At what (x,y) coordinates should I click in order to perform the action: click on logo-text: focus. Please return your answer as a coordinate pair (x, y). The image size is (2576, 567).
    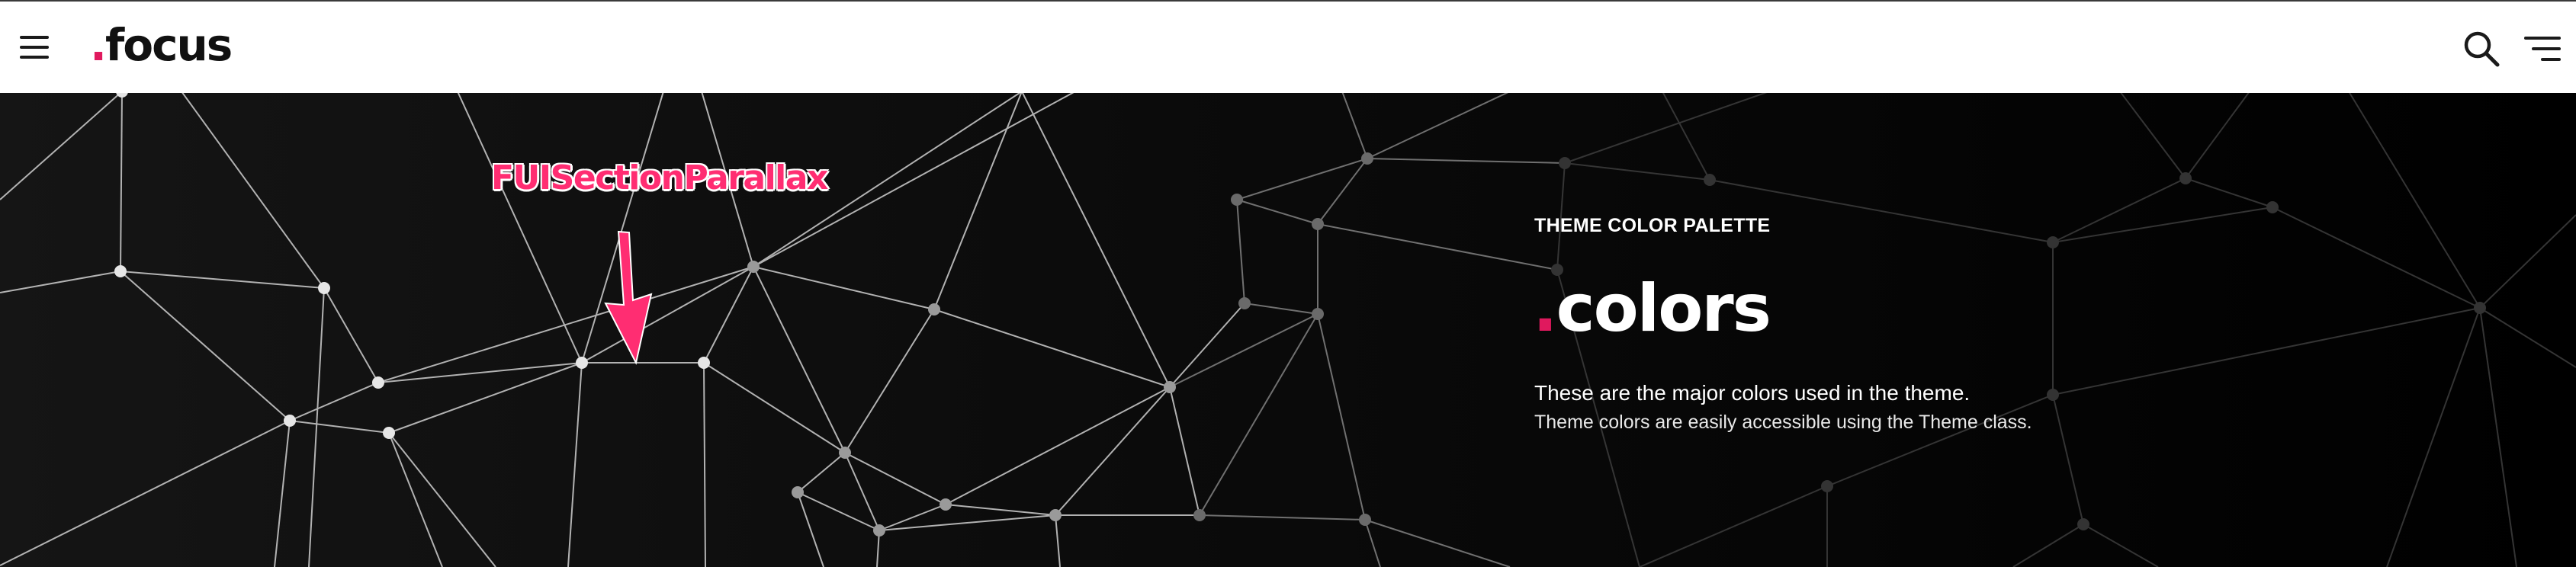
    Looking at the image, I should click on (169, 45).